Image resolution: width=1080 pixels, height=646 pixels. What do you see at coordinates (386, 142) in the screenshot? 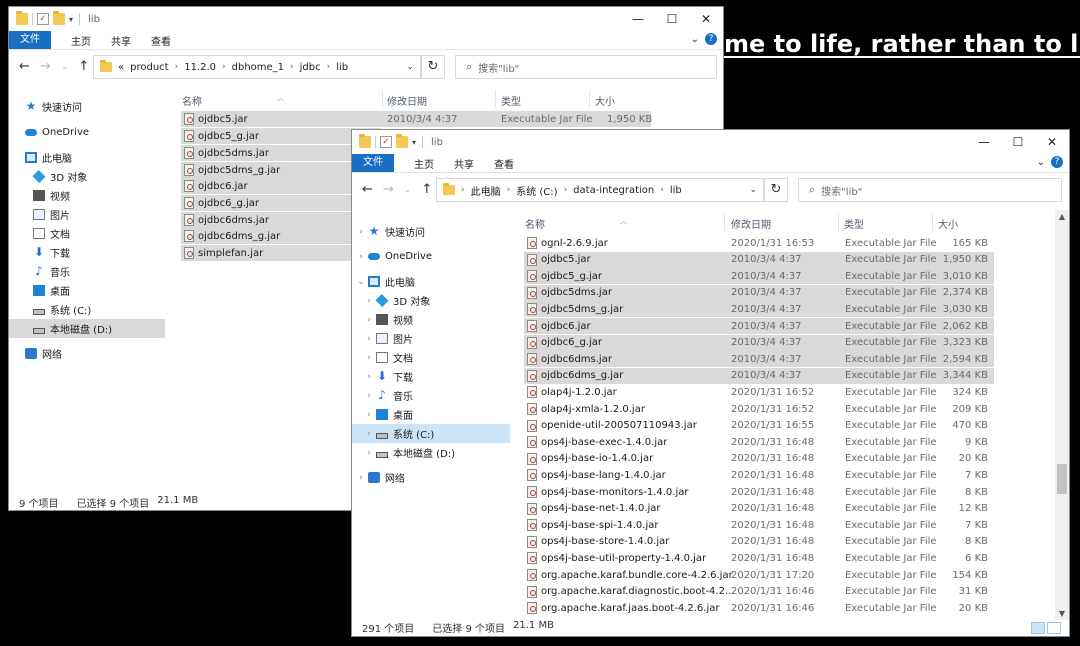
I see `properties-icon: ✓` at bounding box center [386, 142].